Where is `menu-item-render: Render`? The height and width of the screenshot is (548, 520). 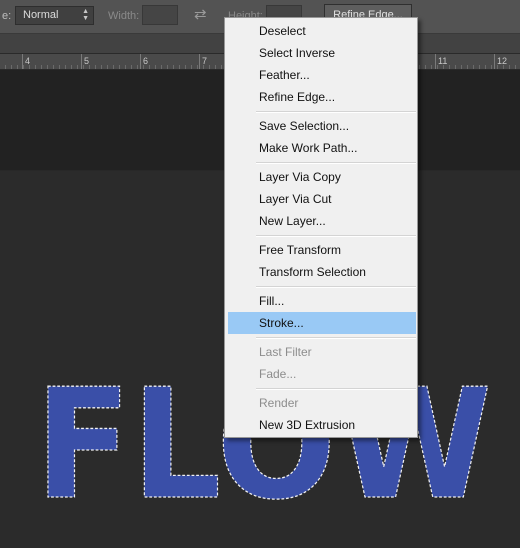
menu-item-render: Render is located at coordinates (279, 403).